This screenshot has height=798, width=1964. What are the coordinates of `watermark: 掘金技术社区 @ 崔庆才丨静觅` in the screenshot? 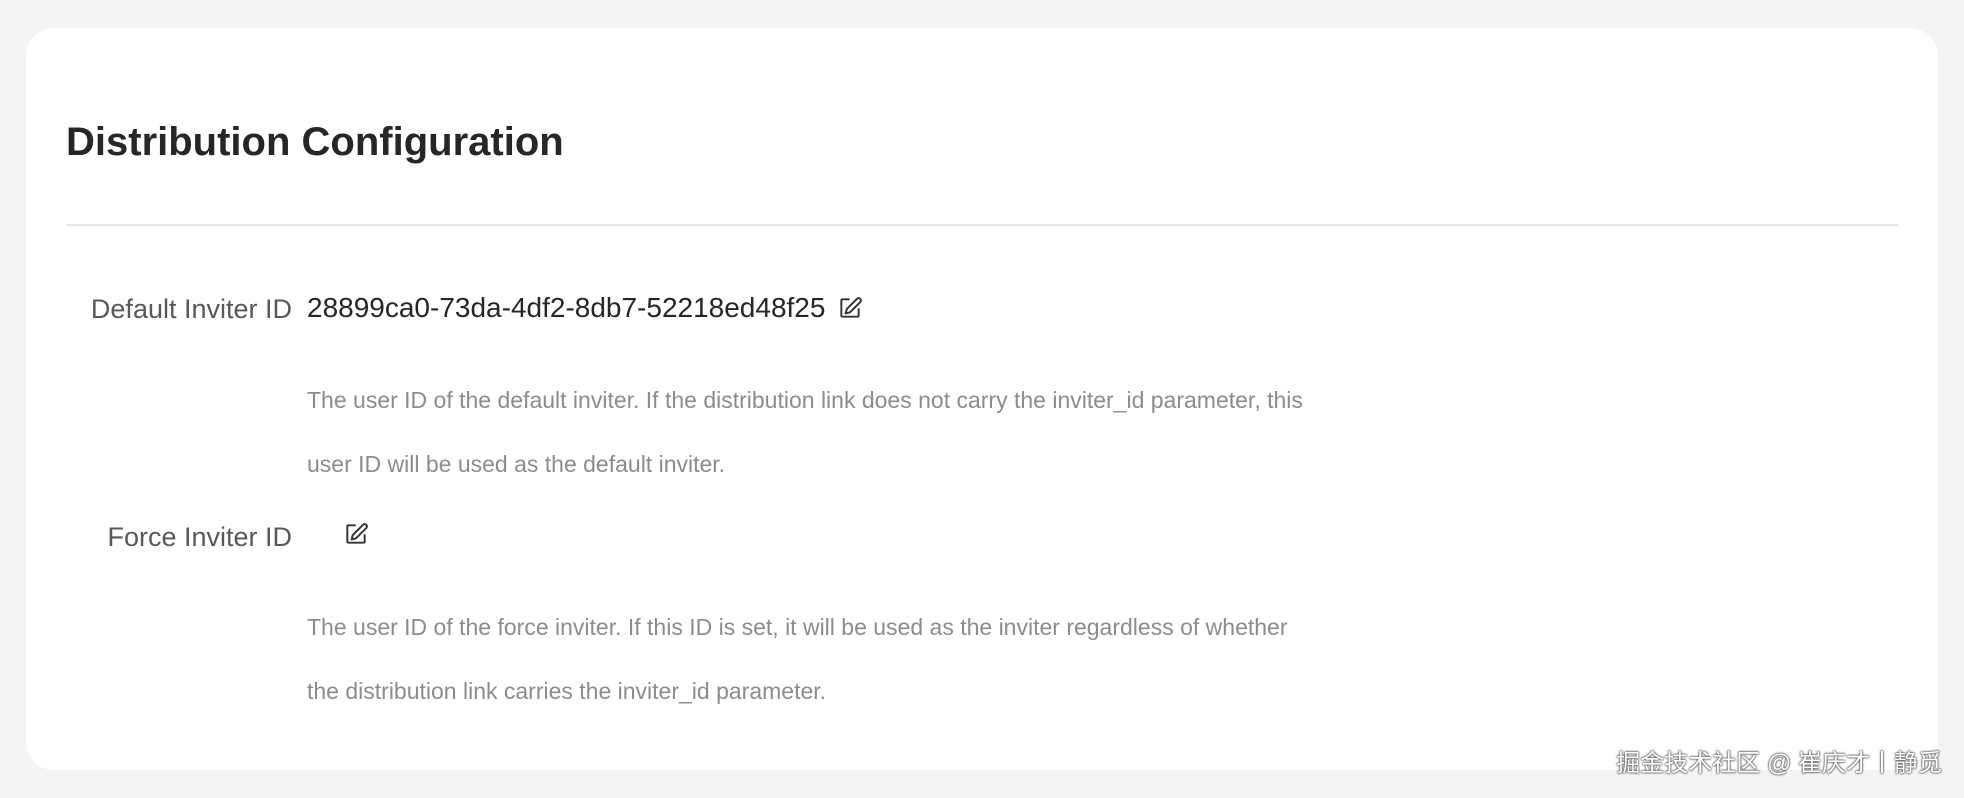 It's located at (1779, 763).